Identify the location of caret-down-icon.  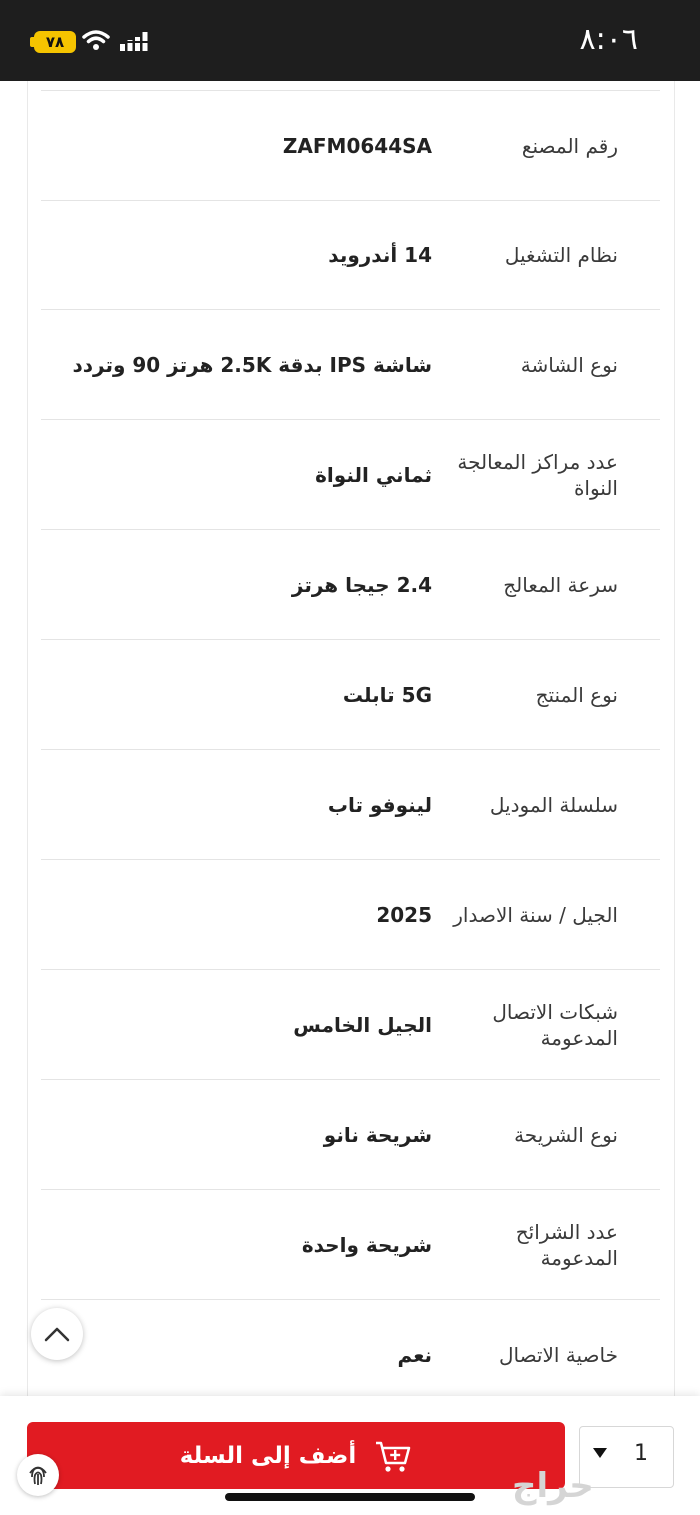
(600, 1453).